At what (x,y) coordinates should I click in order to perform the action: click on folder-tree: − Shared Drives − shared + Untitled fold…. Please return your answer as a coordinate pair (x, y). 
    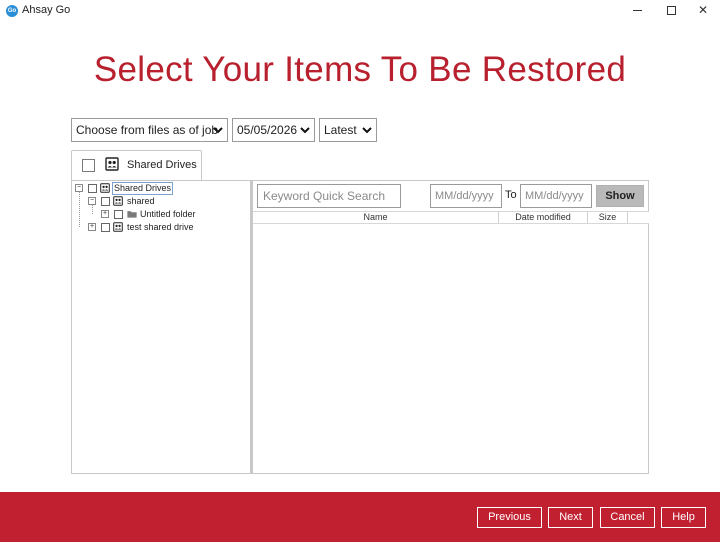
    Looking at the image, I should click on (161, 327).